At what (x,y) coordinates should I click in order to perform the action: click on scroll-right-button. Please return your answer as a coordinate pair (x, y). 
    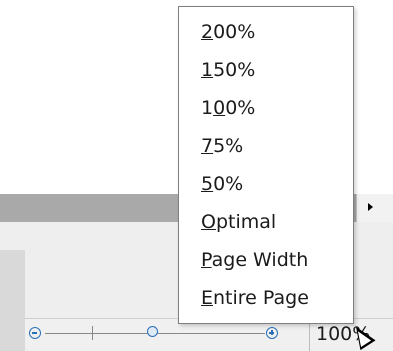
    Looking at the image, I should click on (374, 208).